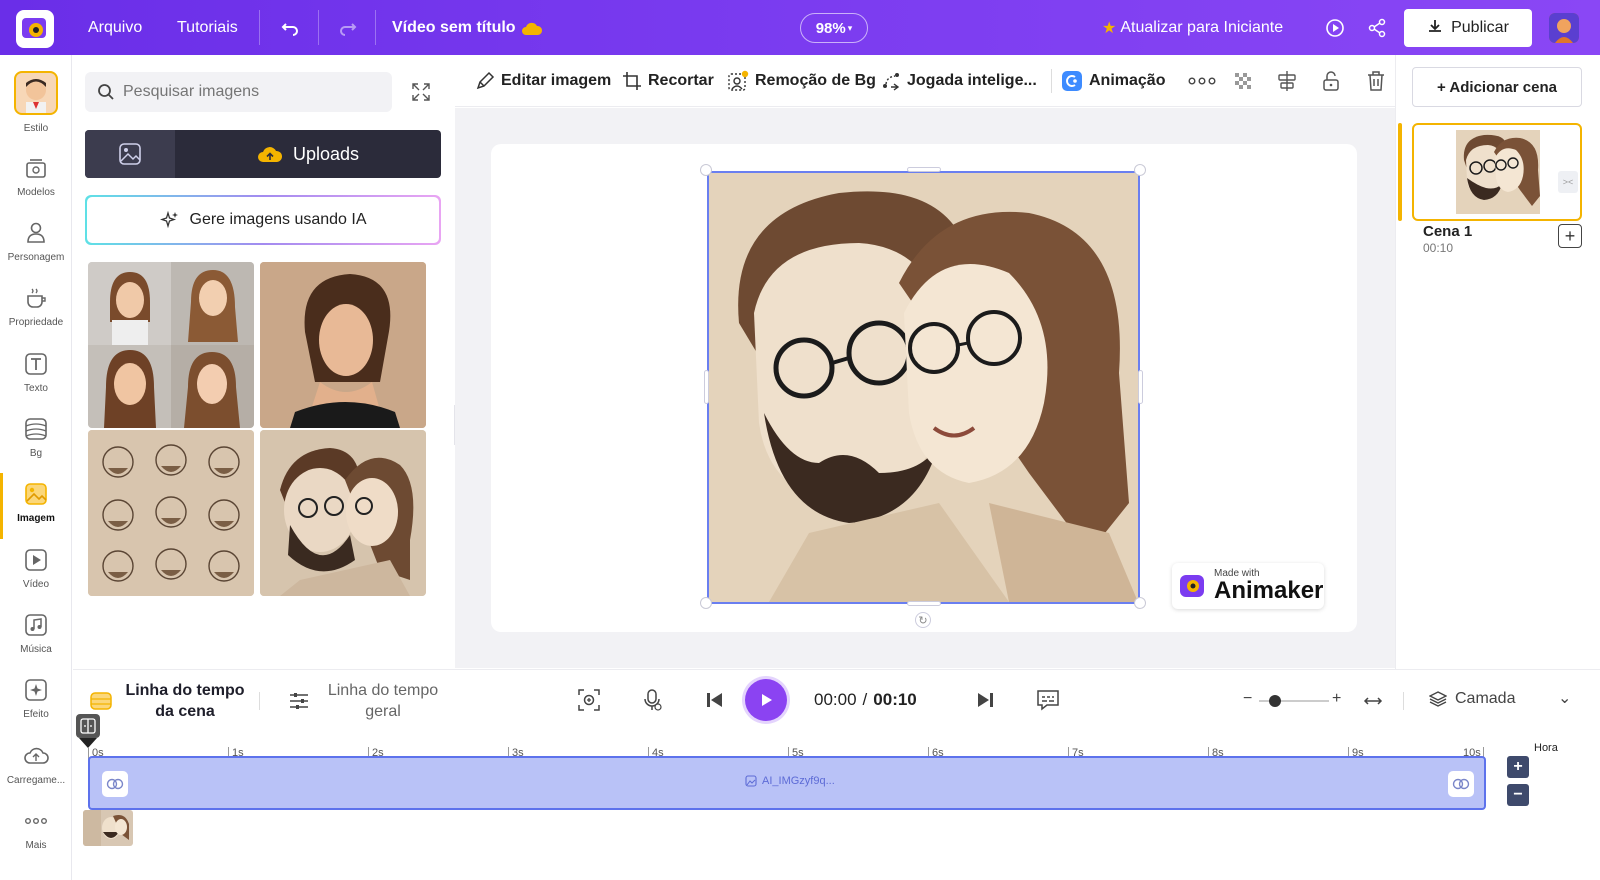 This screenshot has width=1600, height=880. Describe the element at coordinates (36, 506) in the screenshot. I see `sidebar-item-image: Imagem` at that location.